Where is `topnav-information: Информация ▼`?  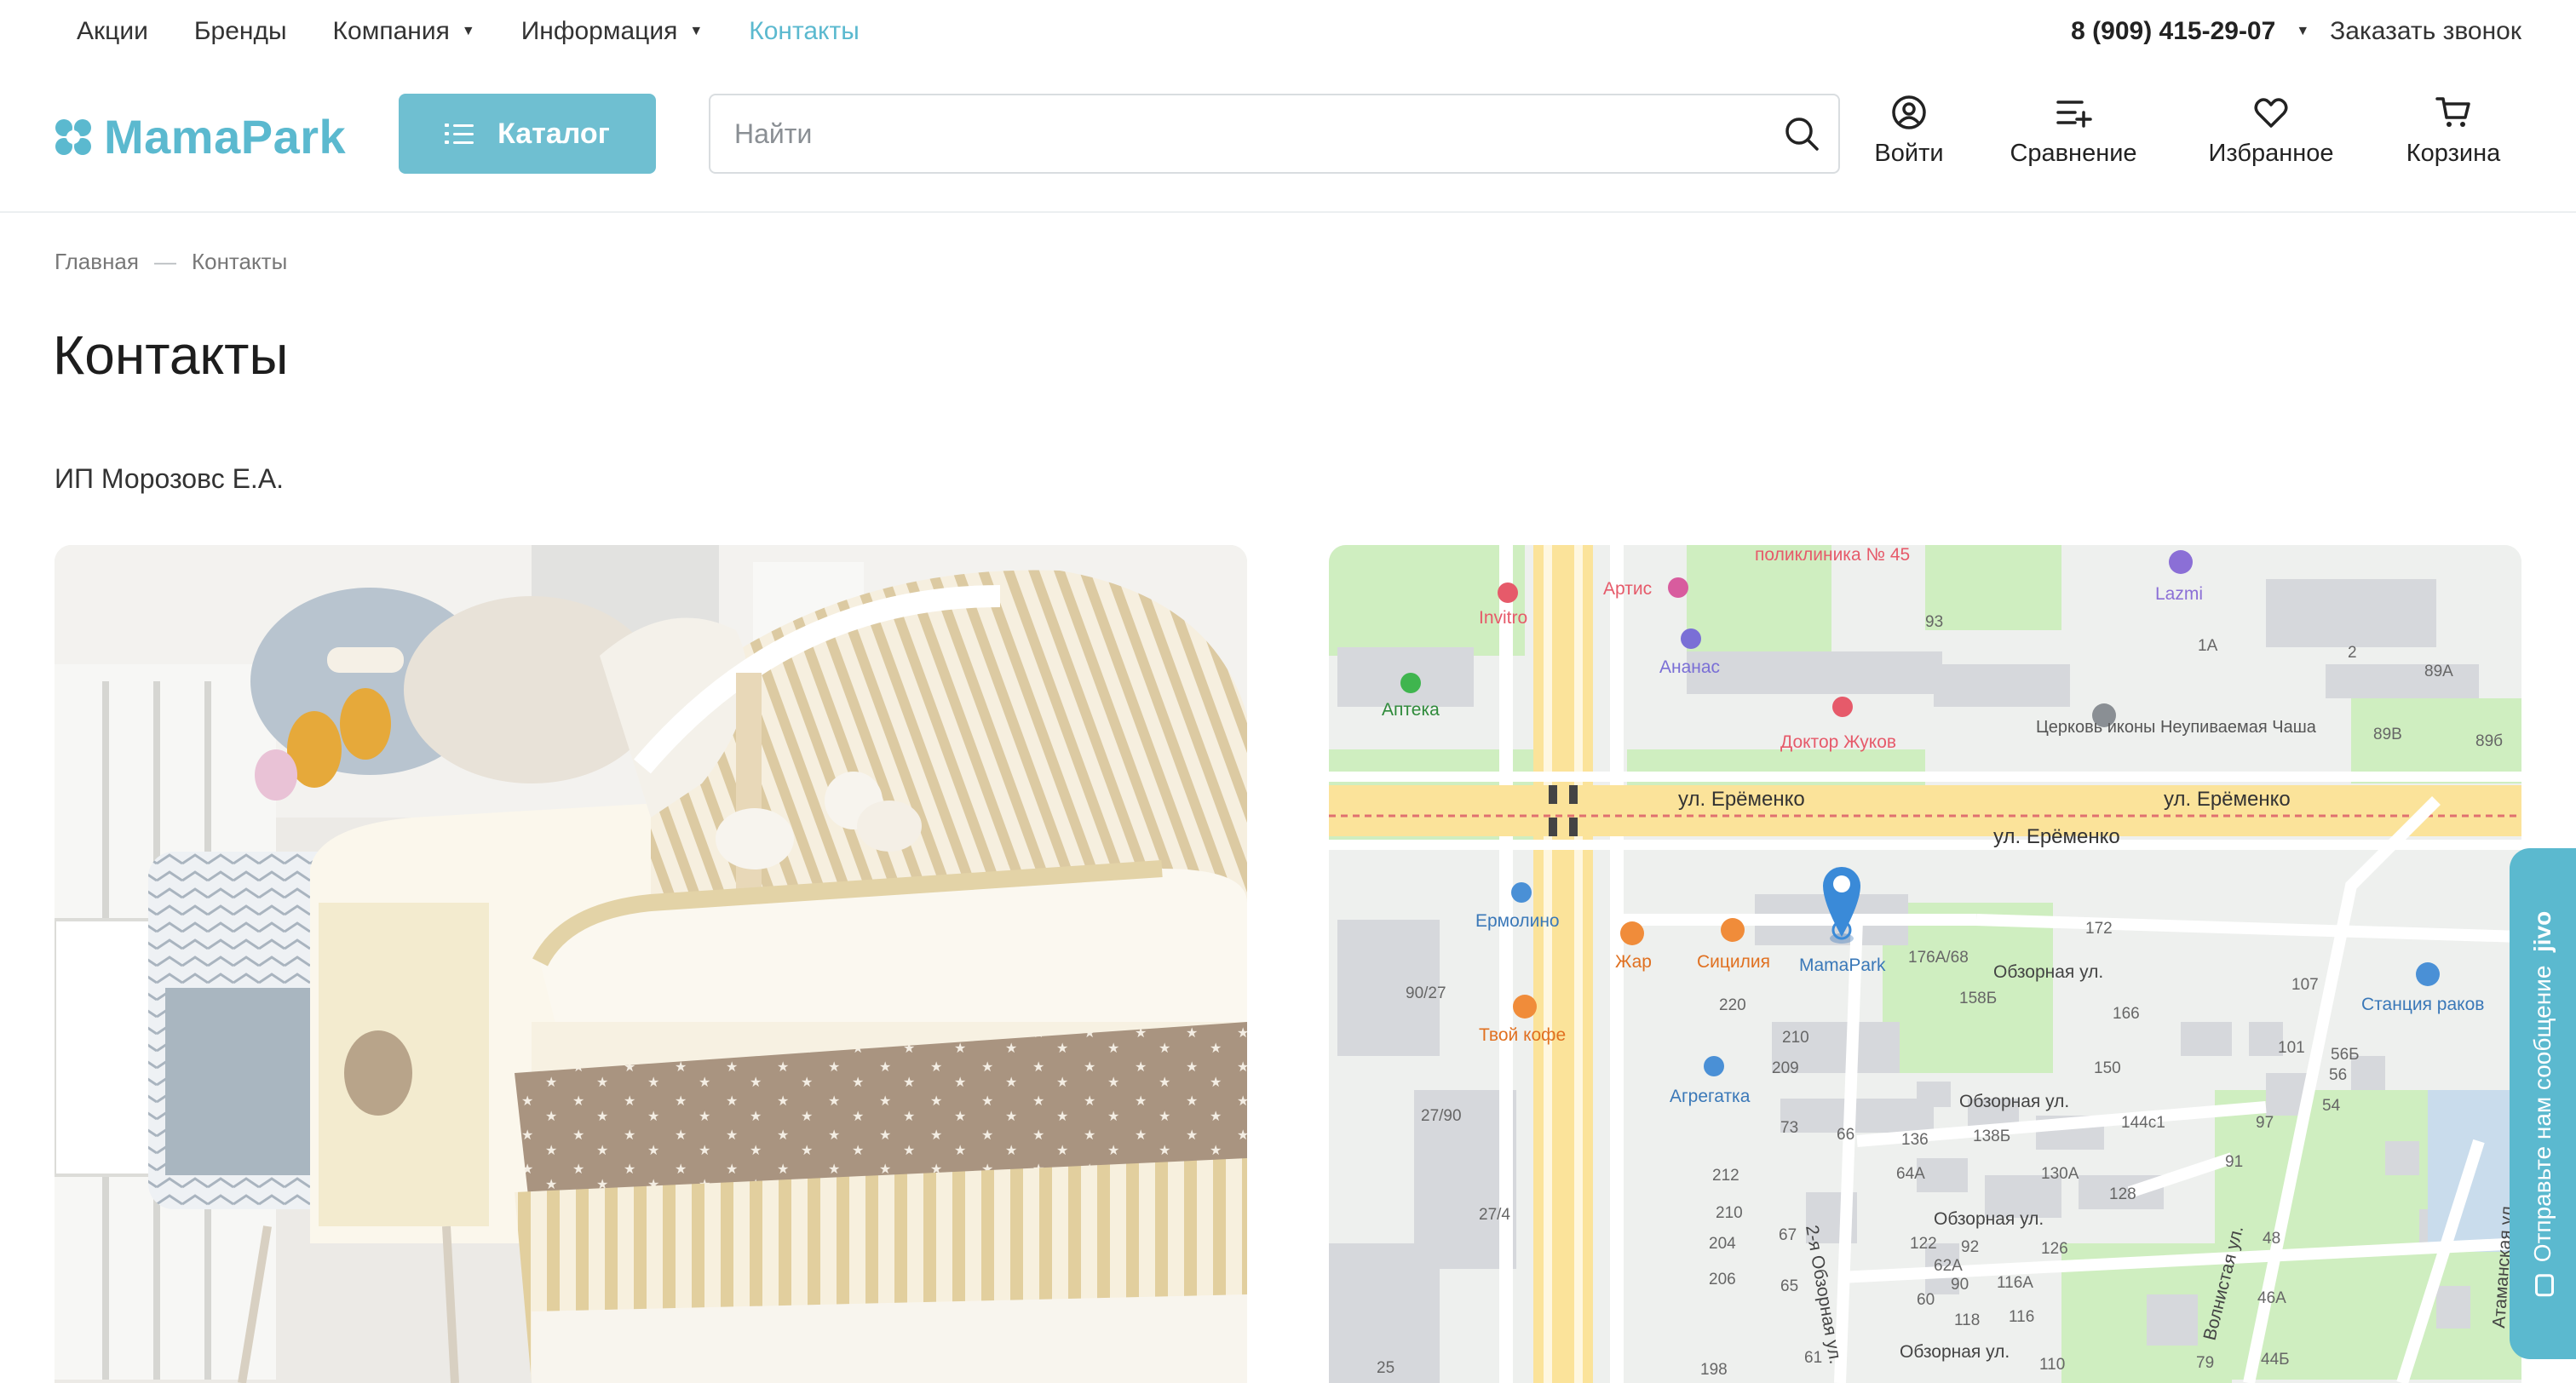 topnav-information: Информация ▼ is located at coordinates (613, 31).